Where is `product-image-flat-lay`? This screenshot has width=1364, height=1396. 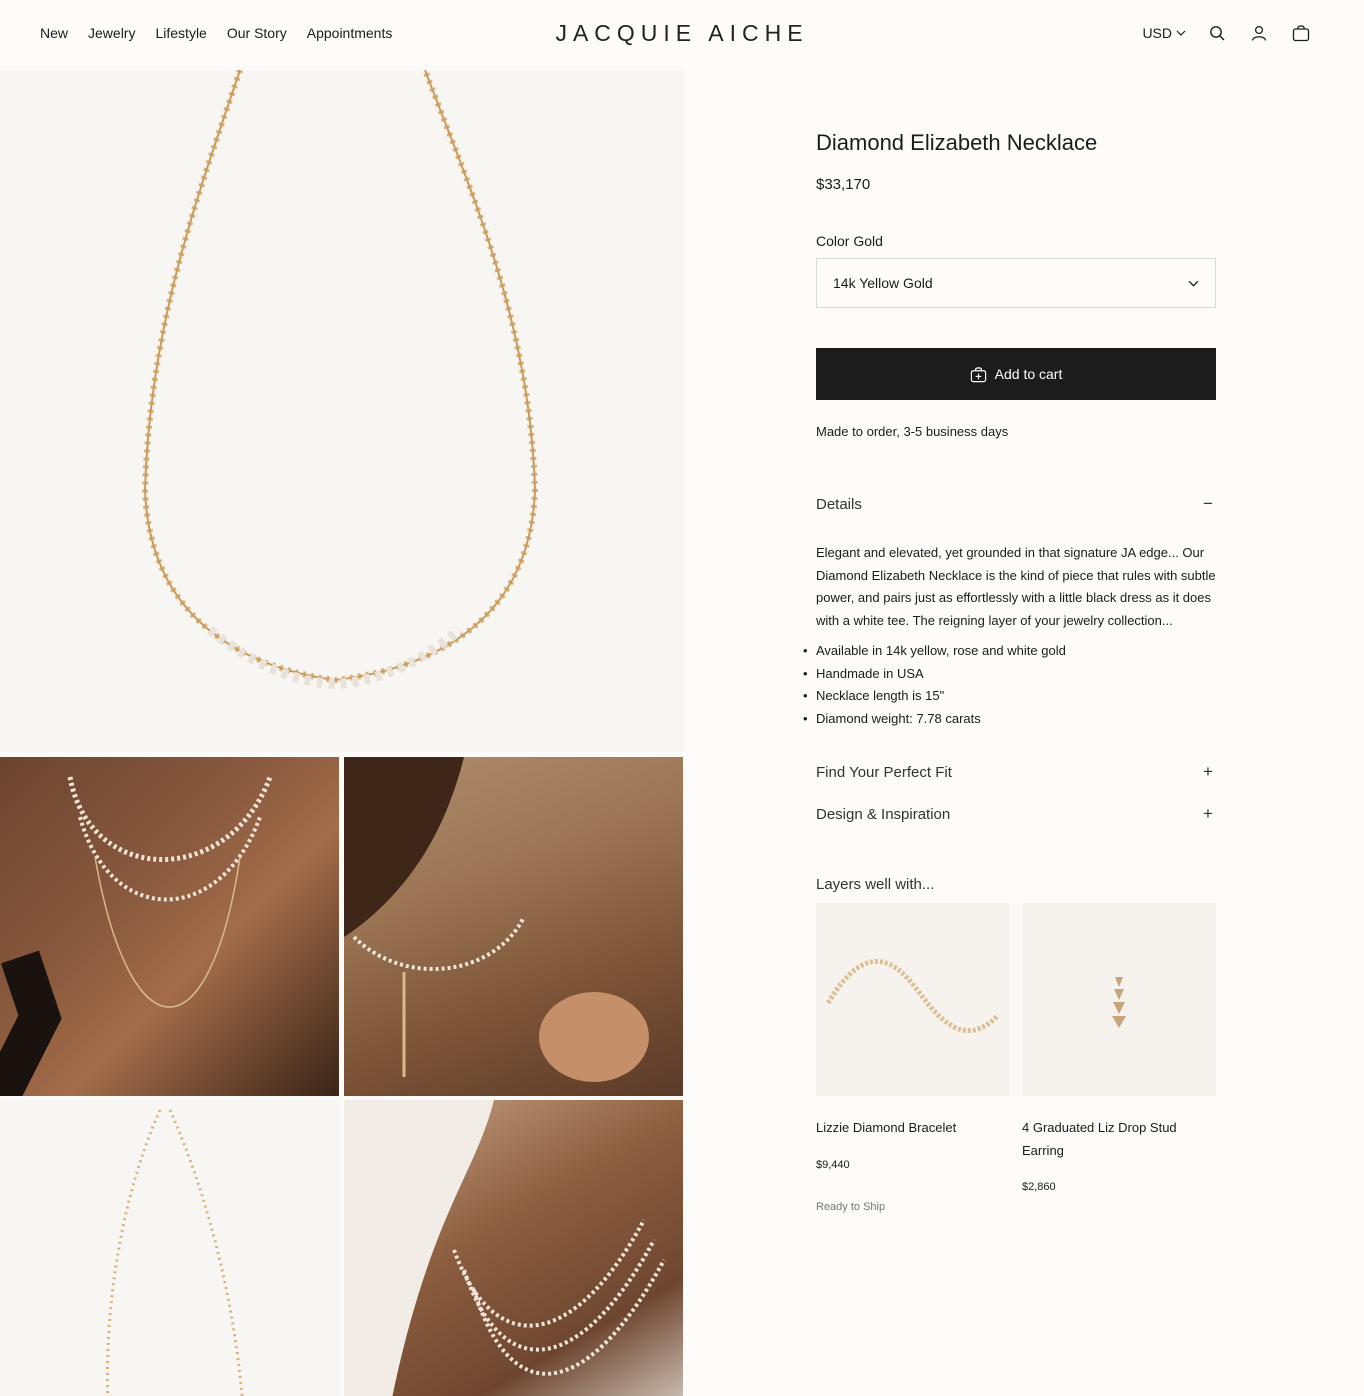
product-image-flat-lay is located at coordinates (169, 1248).